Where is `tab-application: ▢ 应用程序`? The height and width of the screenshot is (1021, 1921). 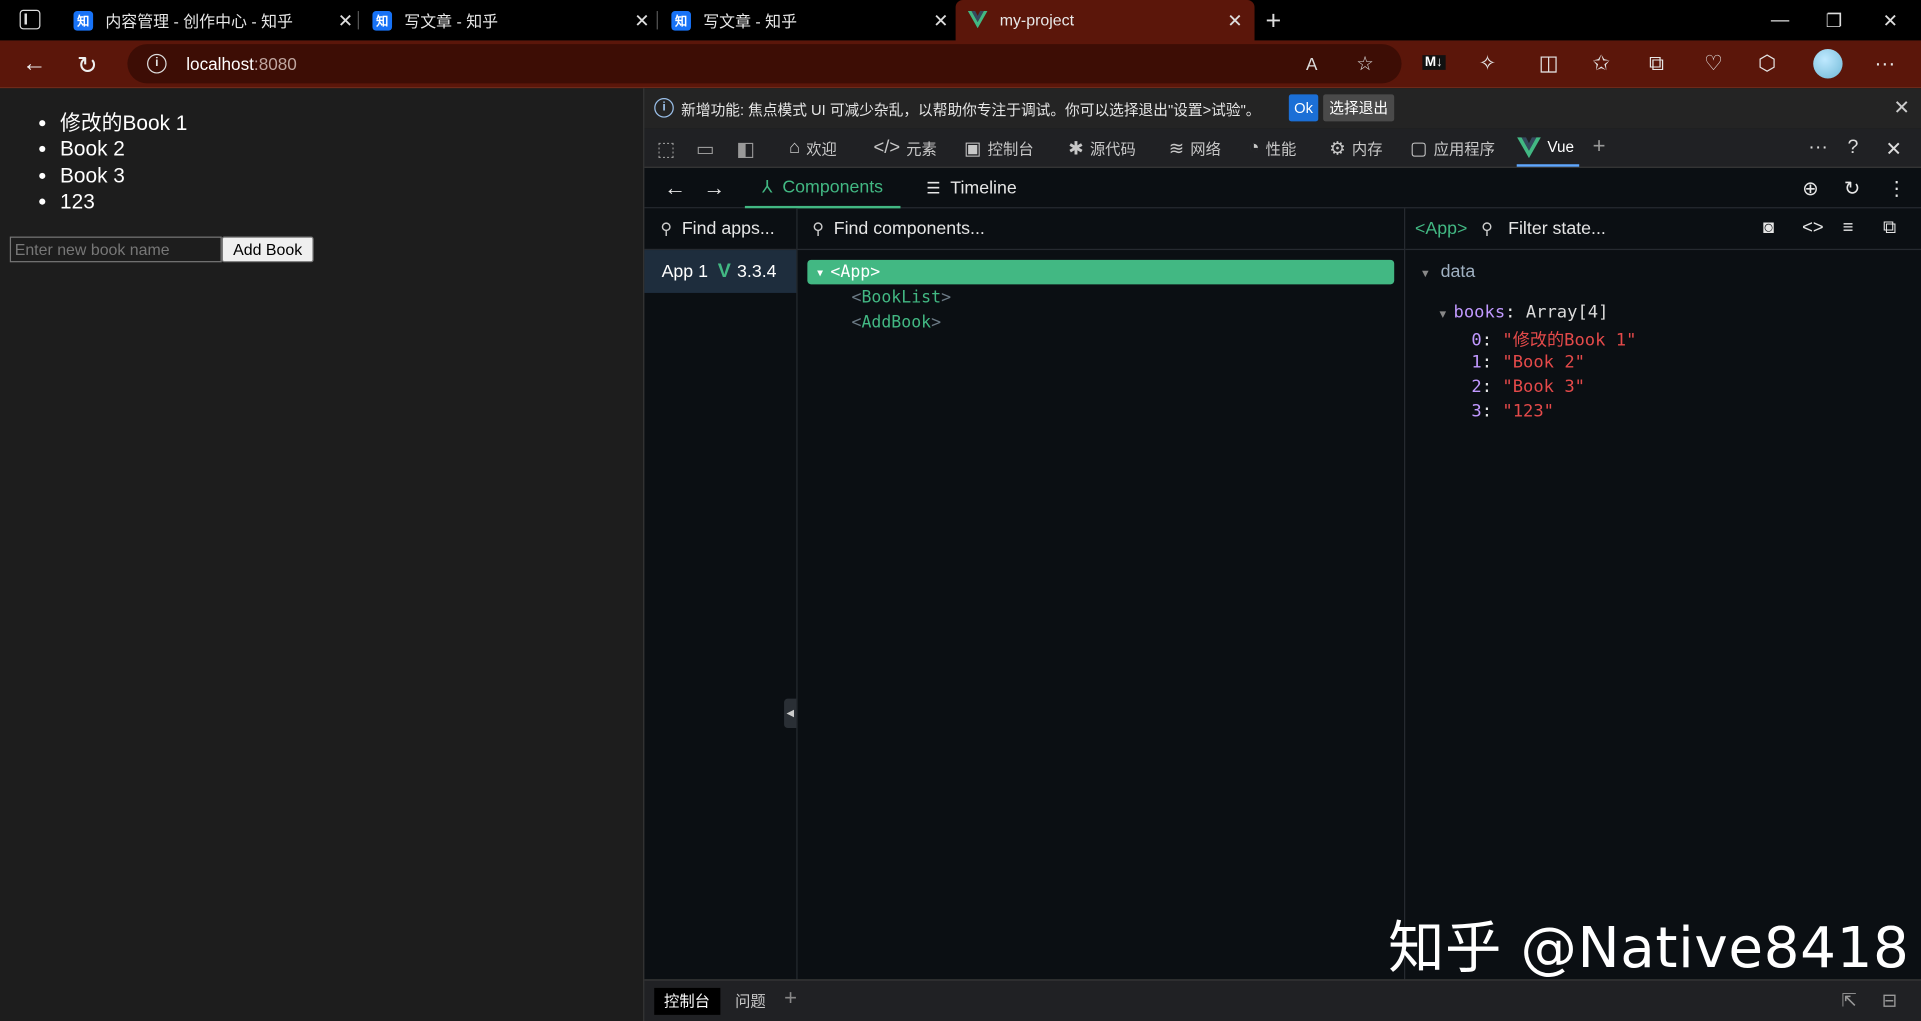 tab-application: ▢ 应用程序 is located at coordinates (1452, 148).